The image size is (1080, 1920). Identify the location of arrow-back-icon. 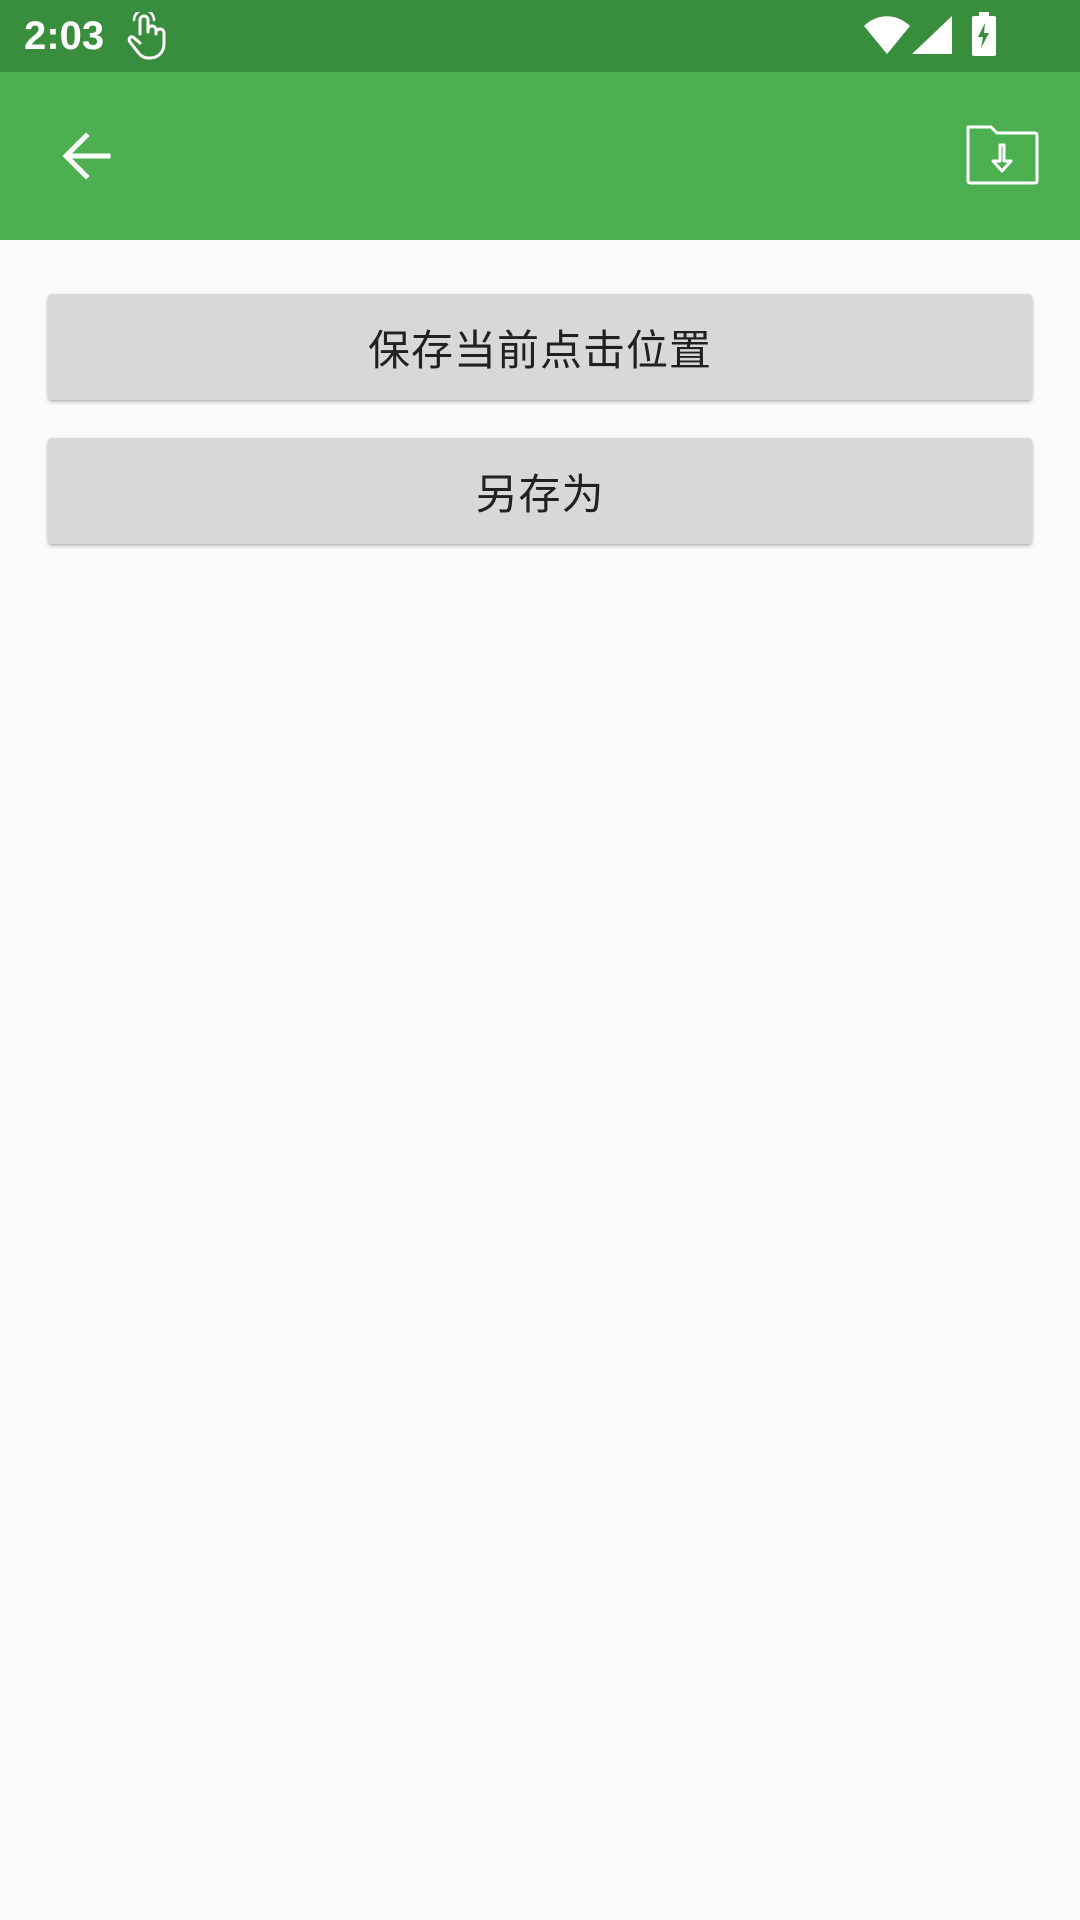
(86, 156).